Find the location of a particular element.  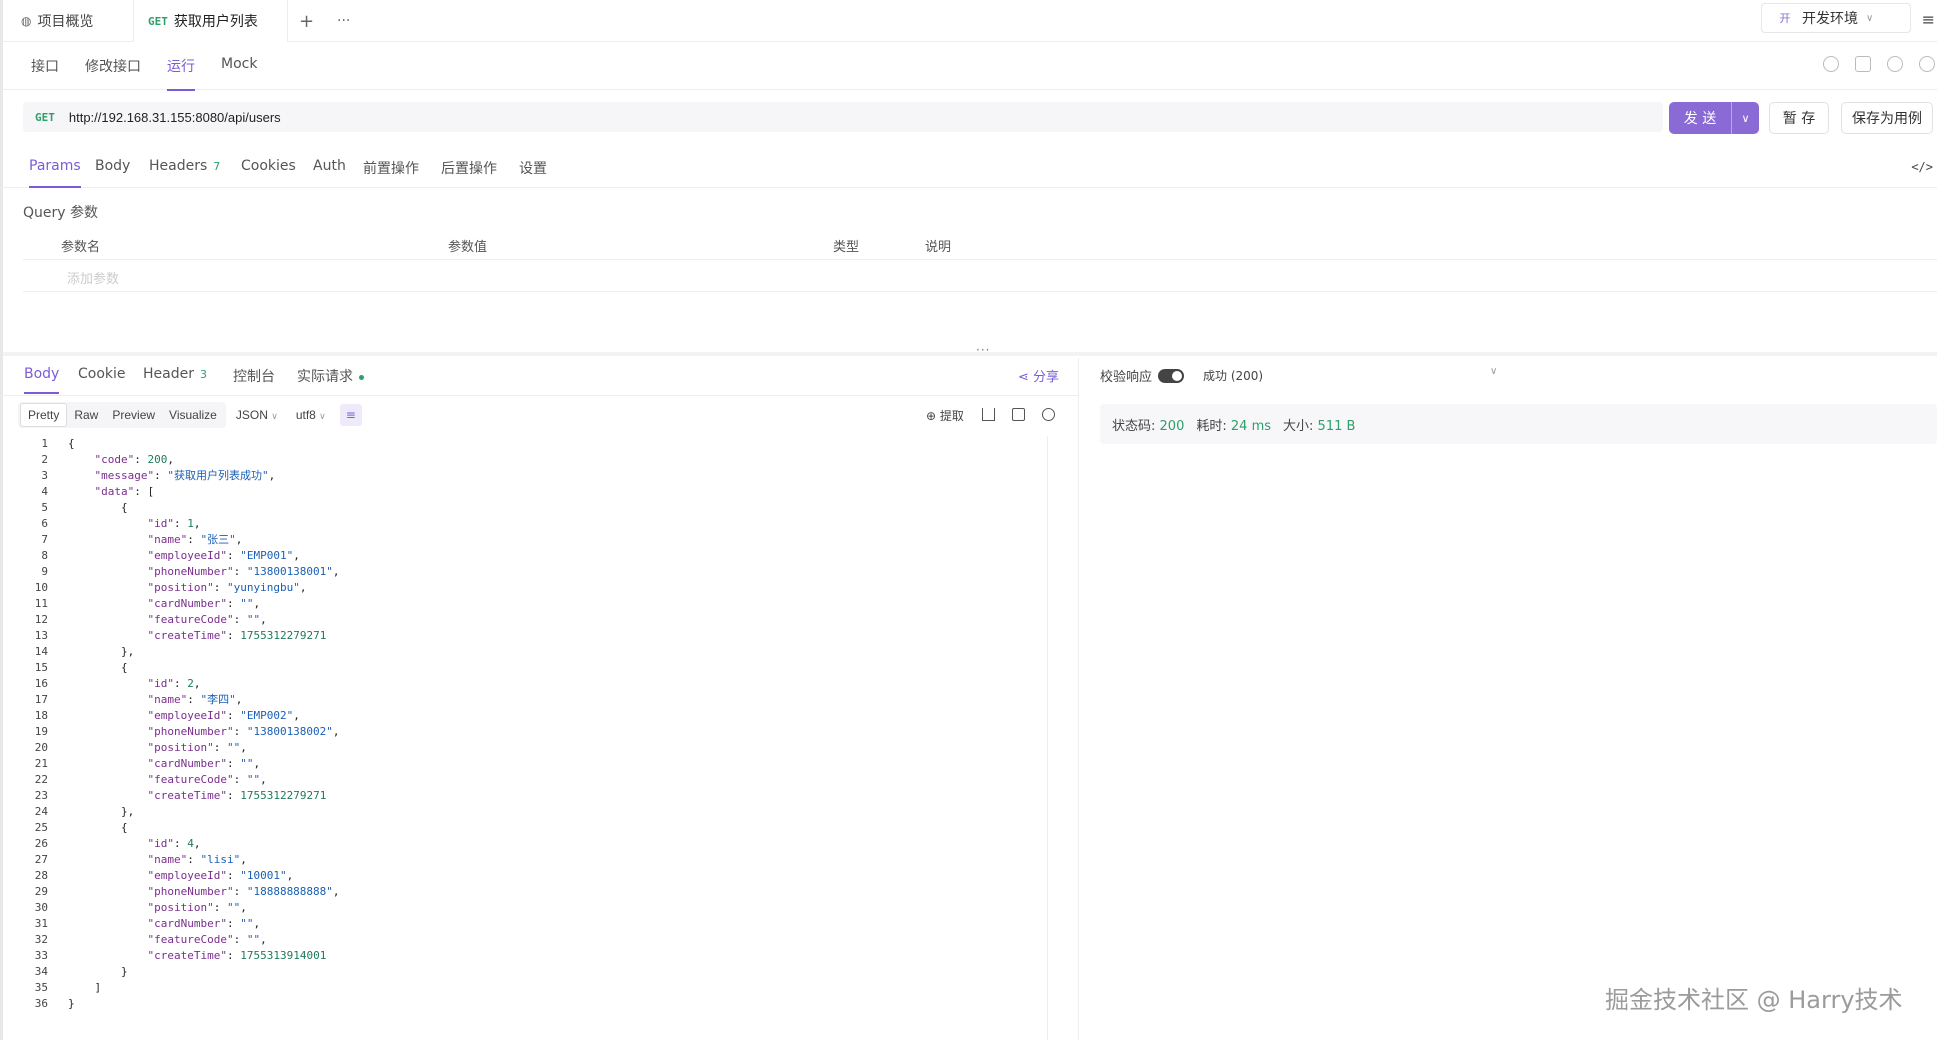

tab-params: Params is located at coordinates (55, 173).